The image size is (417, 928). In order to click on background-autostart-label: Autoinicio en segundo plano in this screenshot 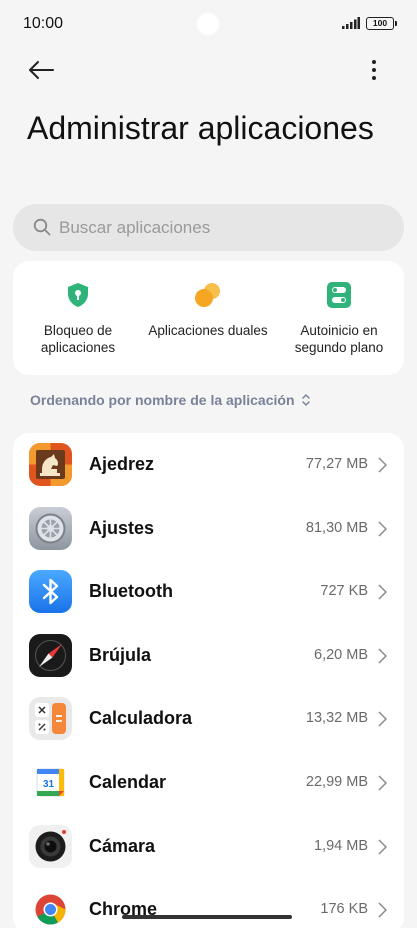, I will do `click(339, 339)`.